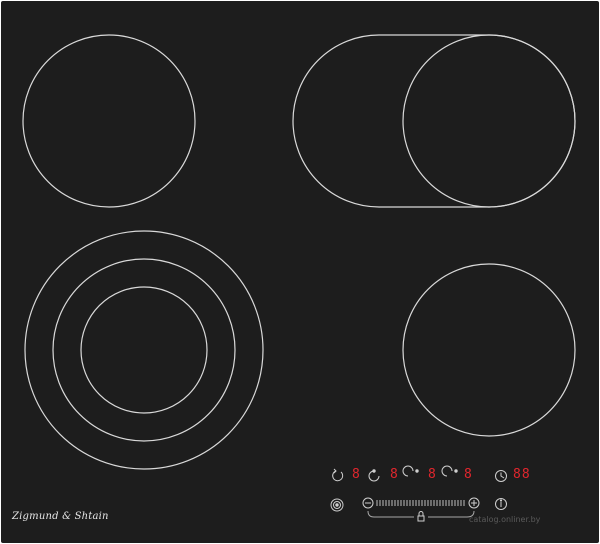 This screenshot has width=600, height=544. What do you see at coordinates (468, 474) in the screenshot?
I see `zone-display-front-right: 8` at bounding box center [468, 474].